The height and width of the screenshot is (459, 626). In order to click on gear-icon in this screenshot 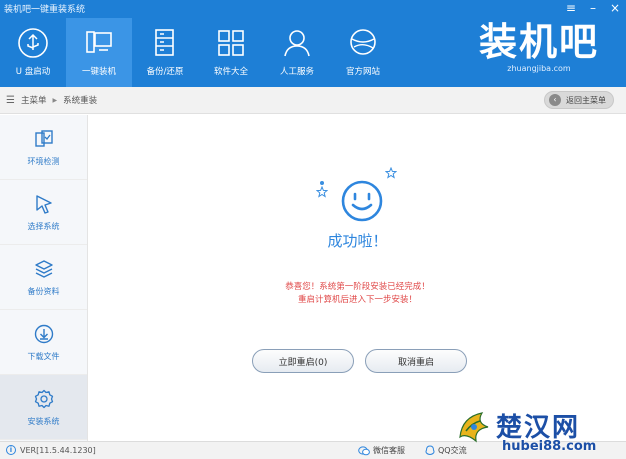, I will do `click(43, 398)`.